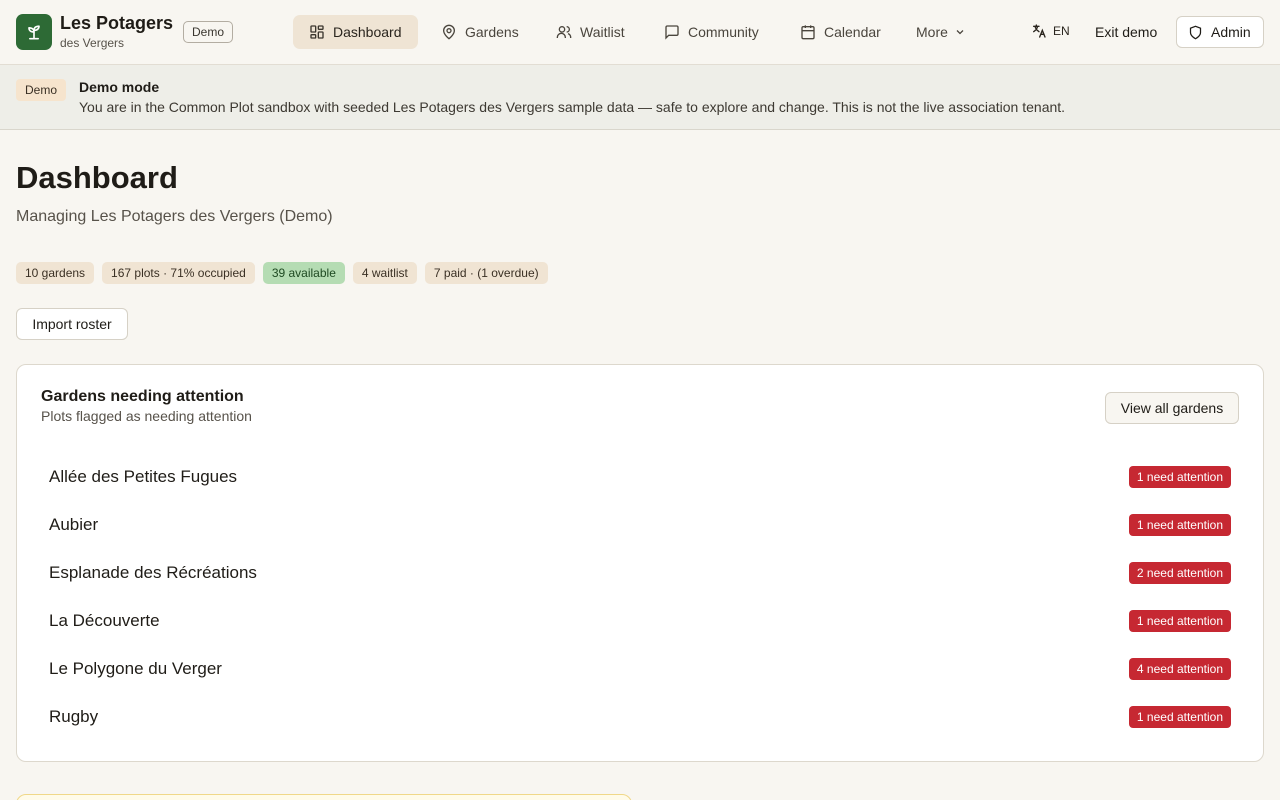  Describe the element at coordinates (143, 476) in the screenshot. I see `garden-name: Allée des Petites Fugues` at that location.